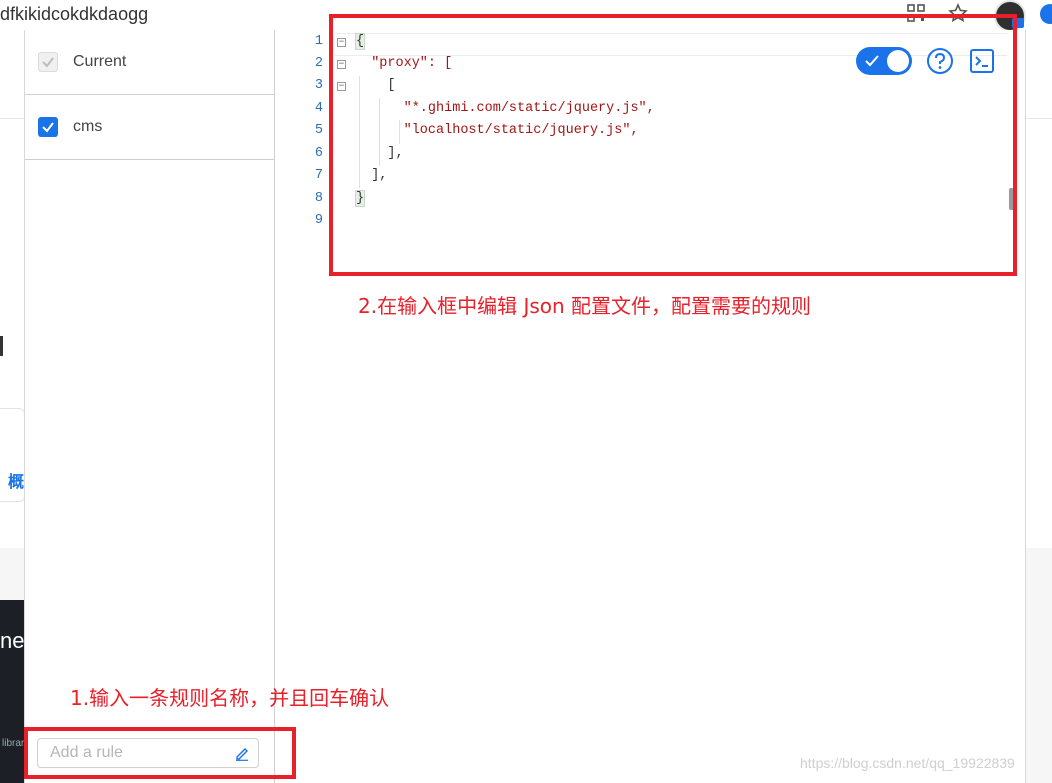 Image resolution: width=1052 pixels, height=783 pixels. Describe the element at coordinates (318, 130) in the screenshot. I see `line-number: 5` at that location.